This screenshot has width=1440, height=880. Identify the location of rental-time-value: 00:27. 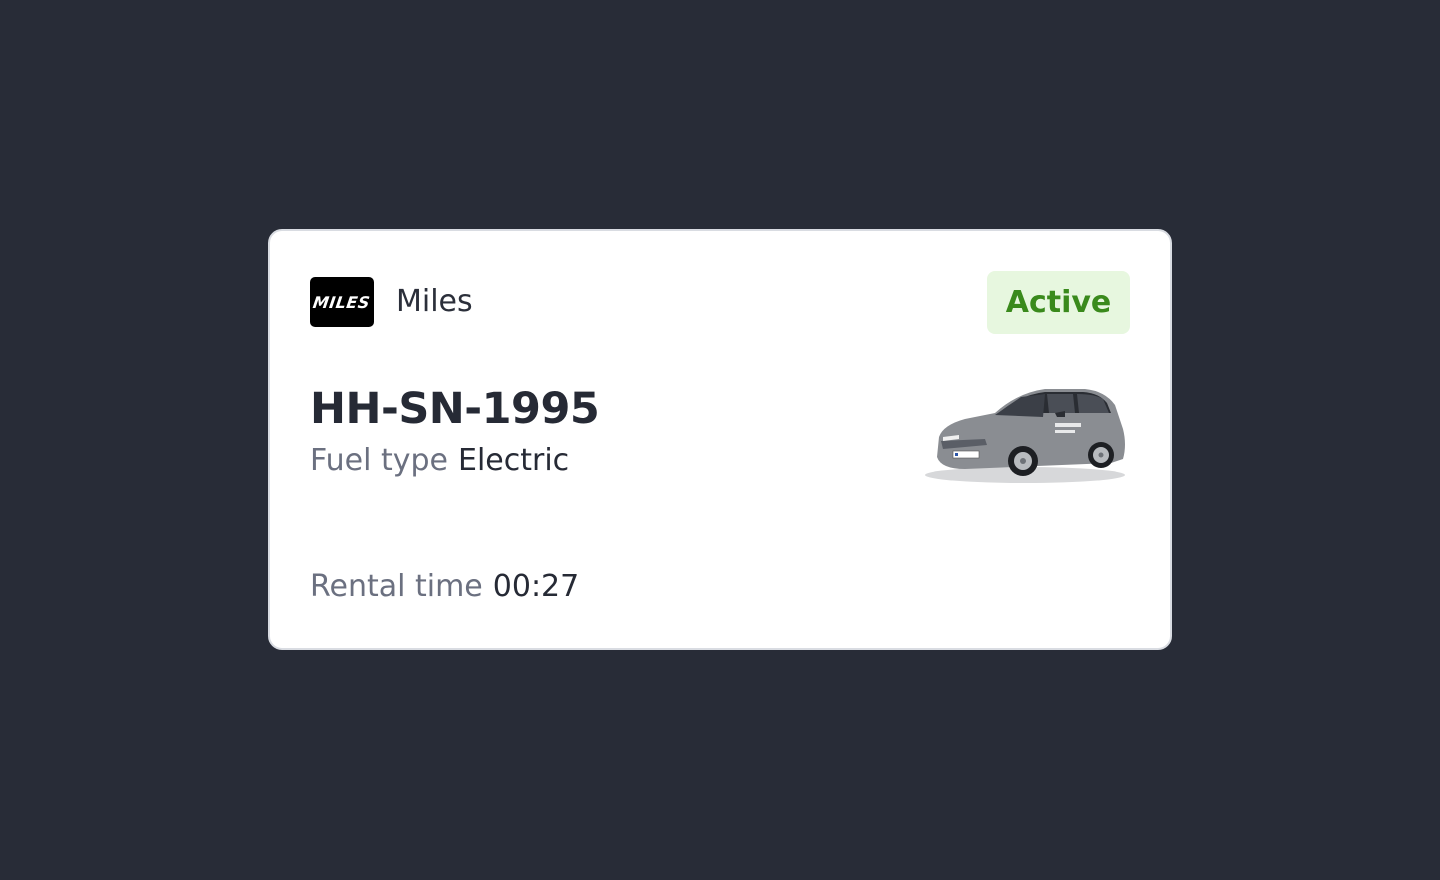
(536, 586).